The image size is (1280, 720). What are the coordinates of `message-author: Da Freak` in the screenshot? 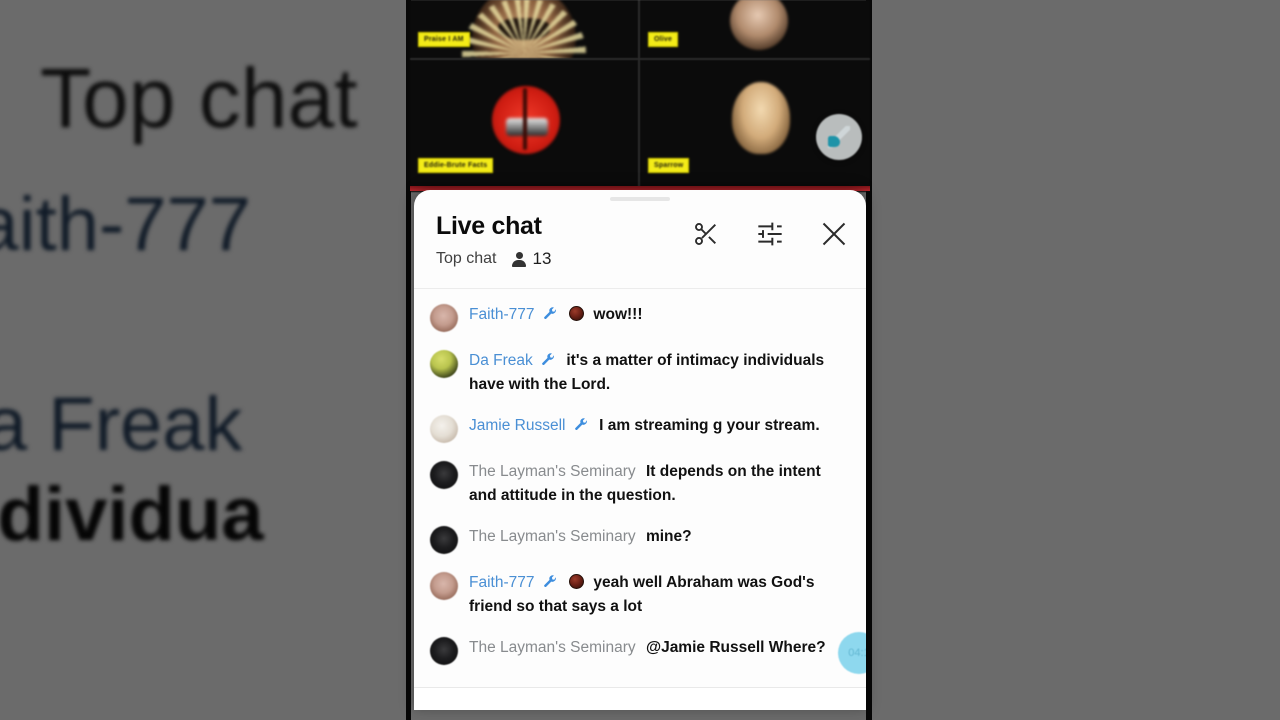 It's located at (501, 360).